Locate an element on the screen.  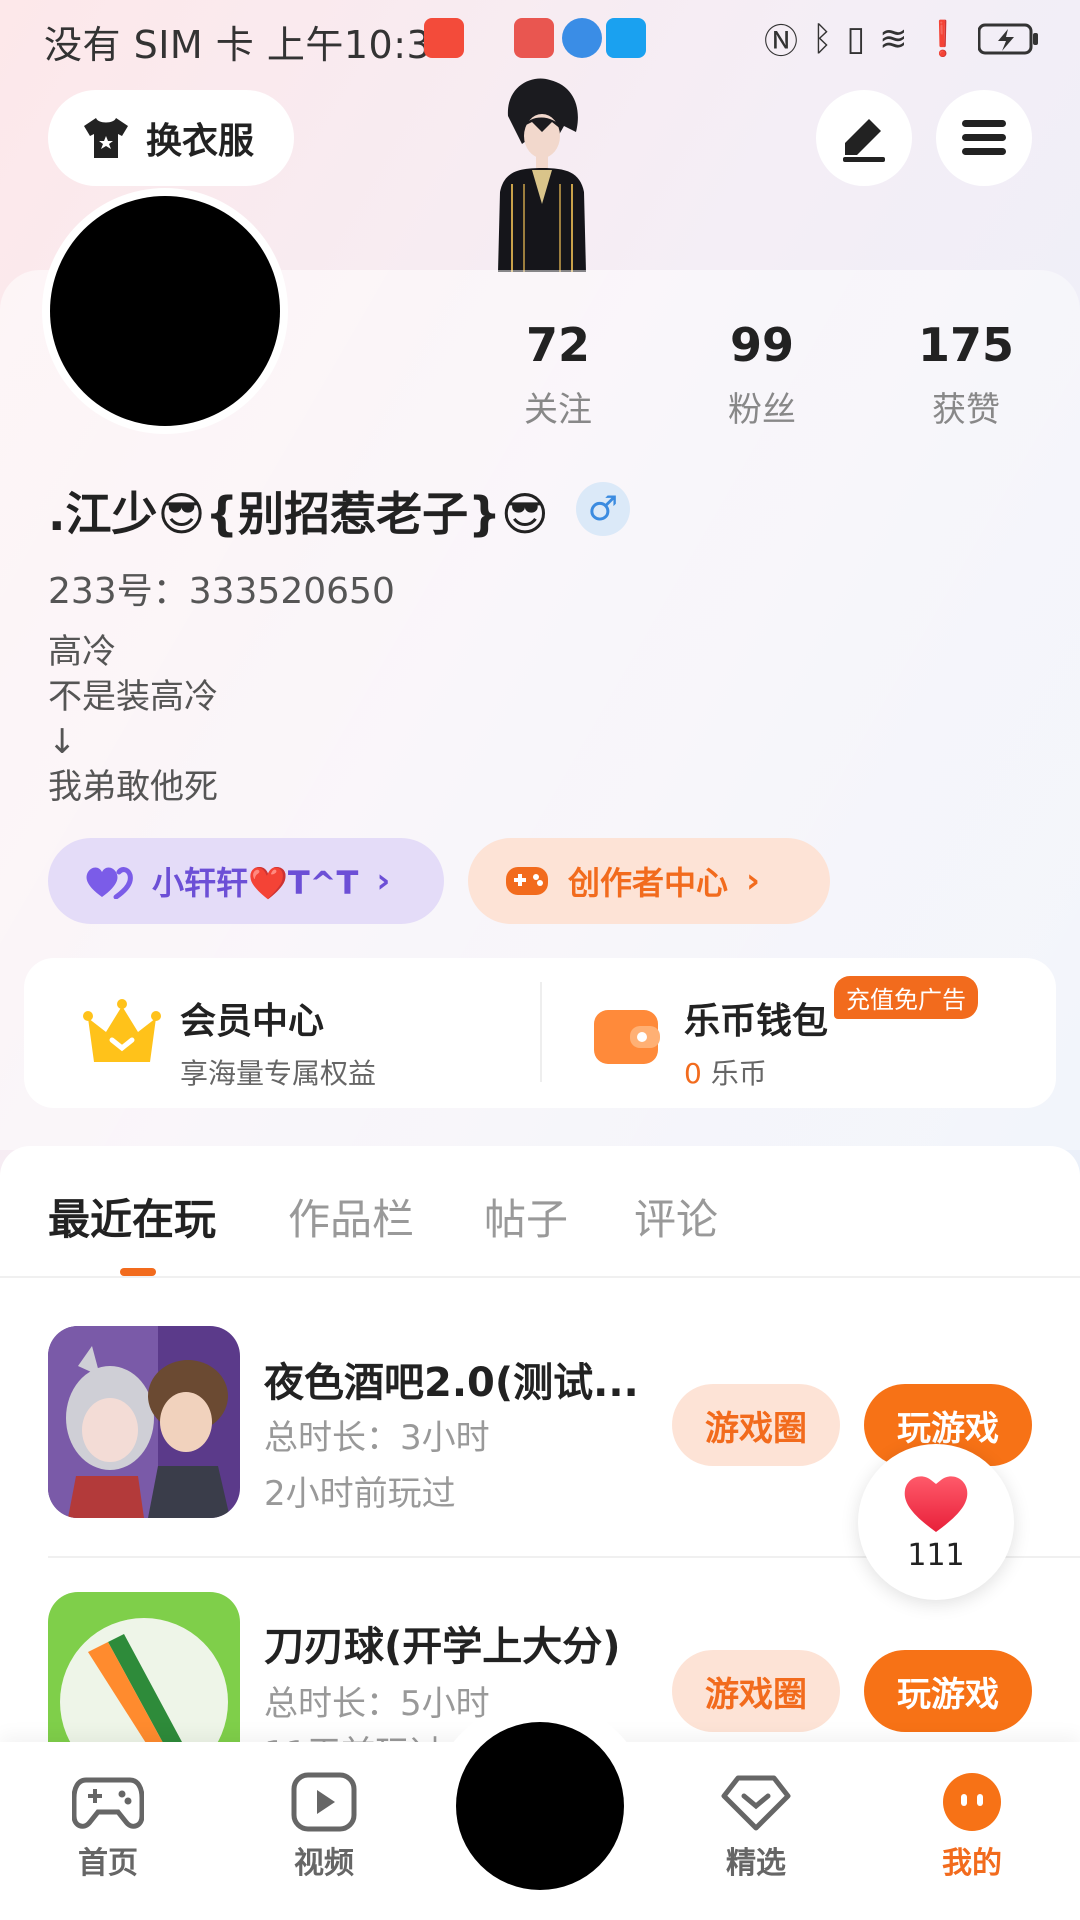
tabs-divider is located at coordinates (540, 1277).